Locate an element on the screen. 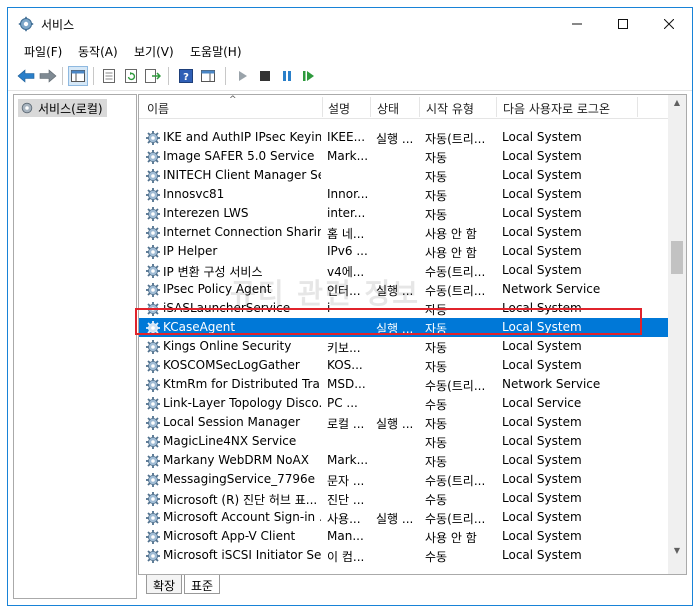 The width and height of the screenshot is (700, 613). menu-bar: 파일(F) 동작(A) 보기(V) 도움말(H) is located at coordinates (350, 50).